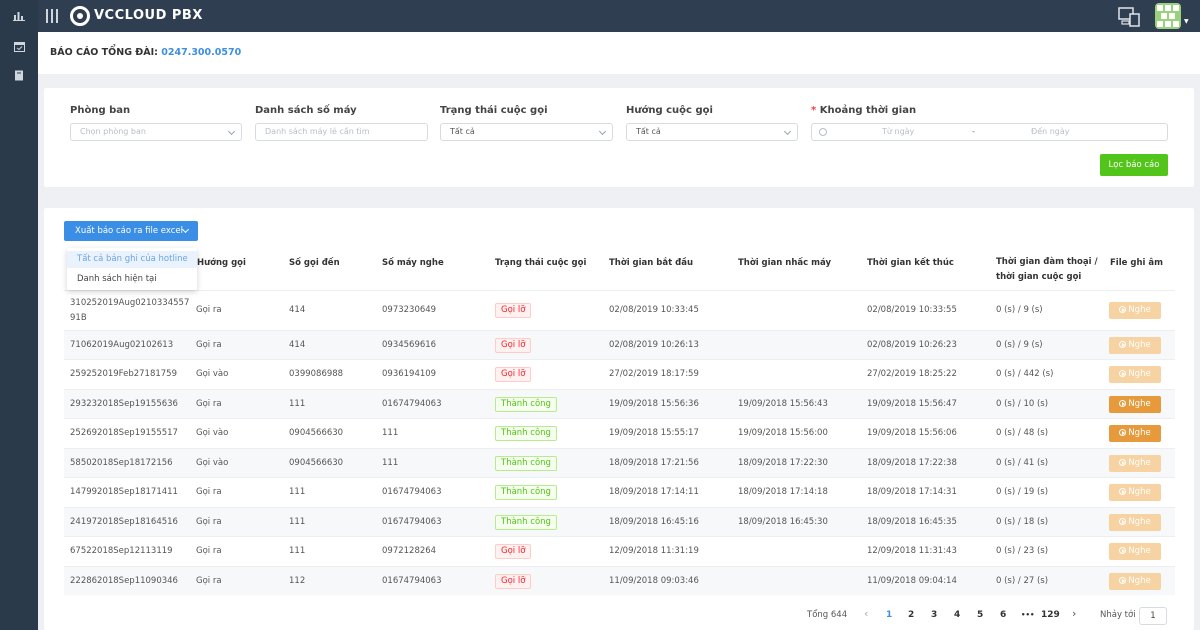 The width and height of the screenshot is (1200, 630). Describe the element at coordinates (1186, 21) in the screenshot. I see `chevron-down-icon: ▼` at that location.